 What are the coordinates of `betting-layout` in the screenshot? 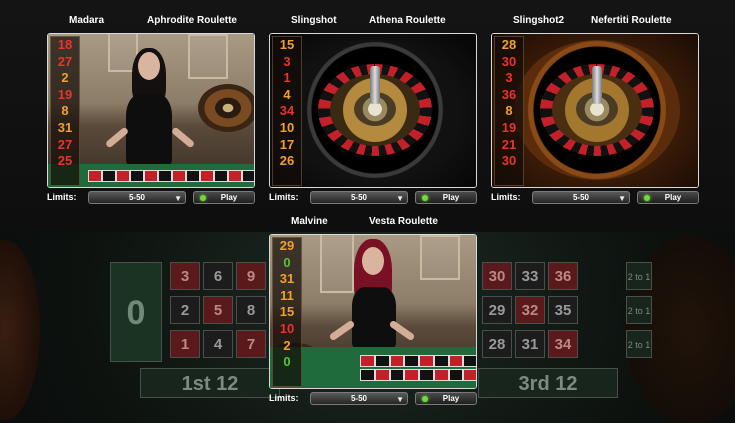 It's located at (171, 176).